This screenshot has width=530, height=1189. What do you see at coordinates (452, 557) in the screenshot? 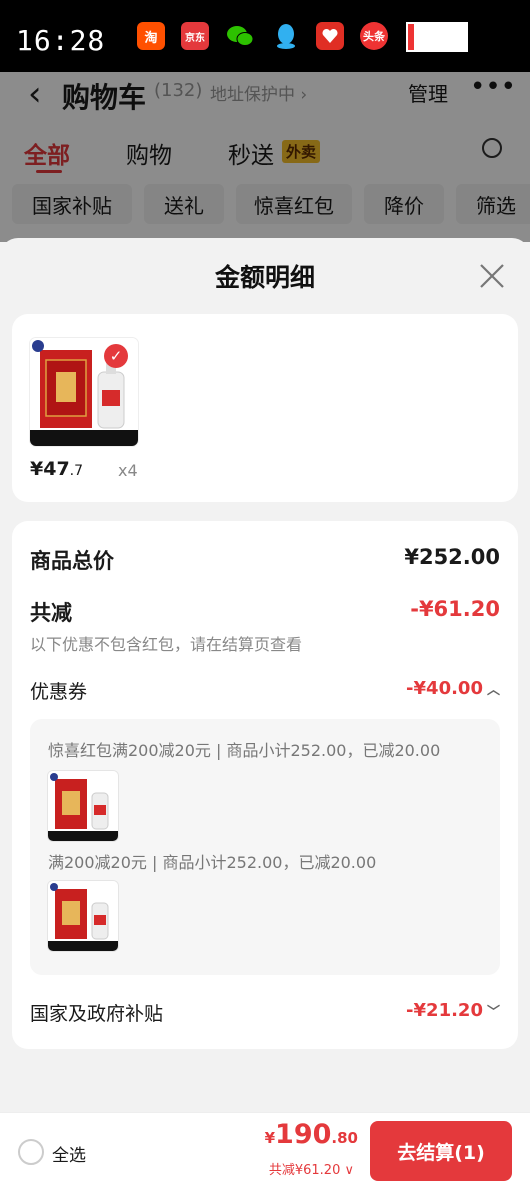
I see `total-price-value: ¥252.00` at bounding box center [452, 557].